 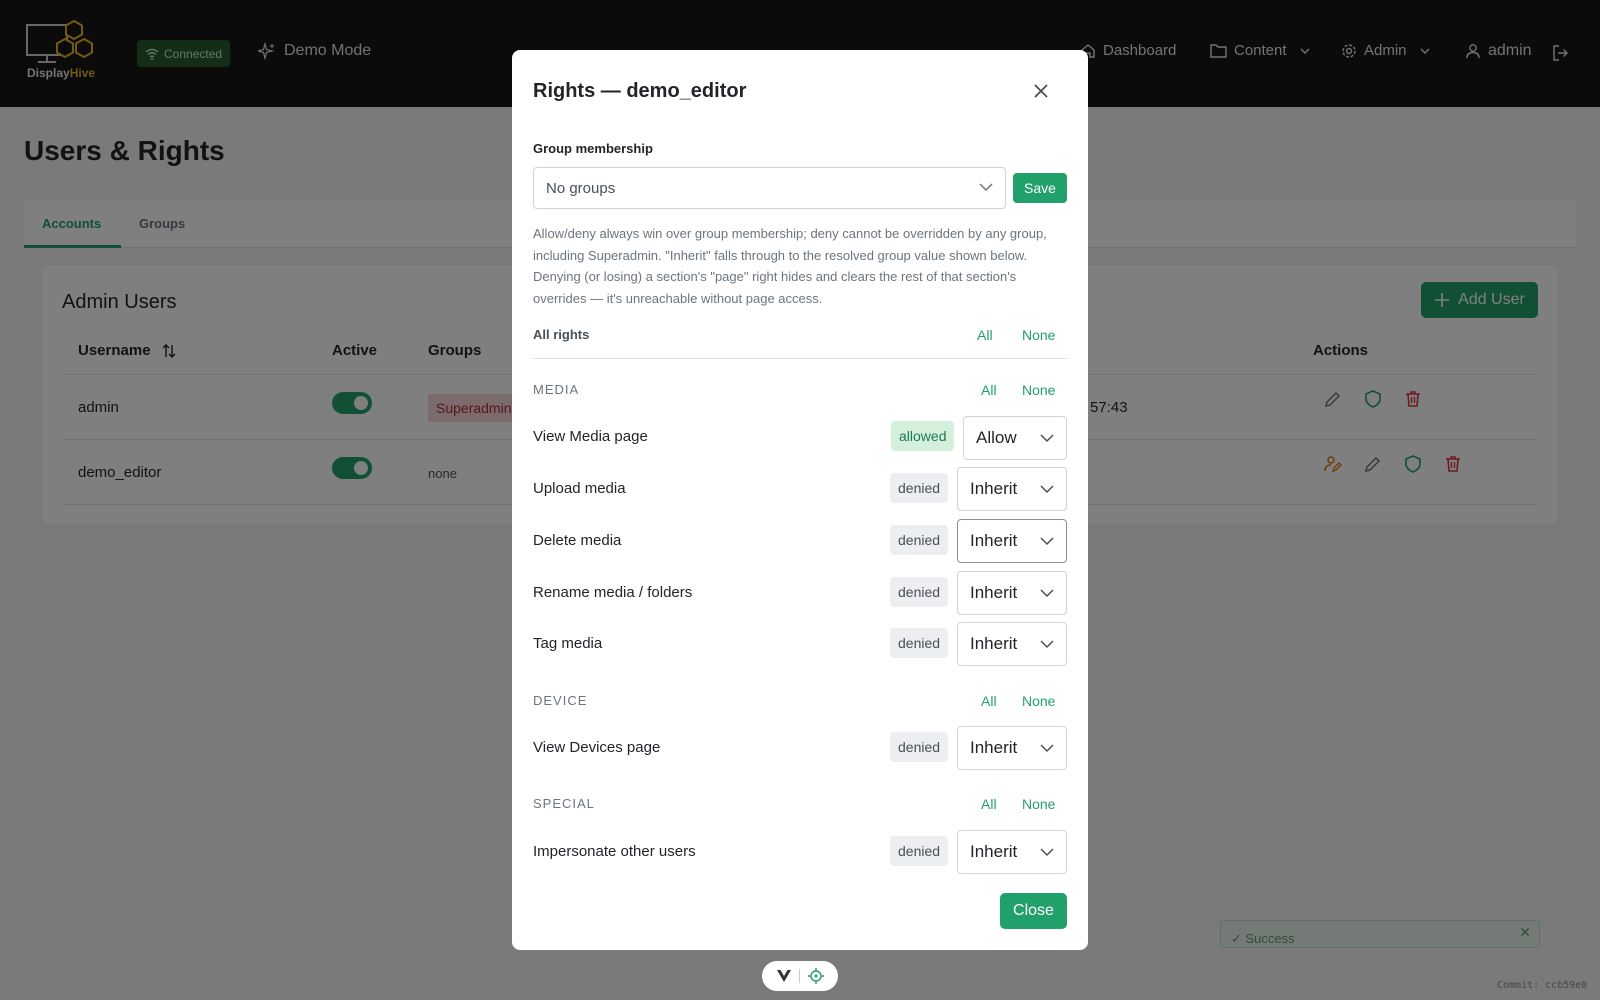 I want to click on vue-devtools-icon, so click(x=784, y=976).